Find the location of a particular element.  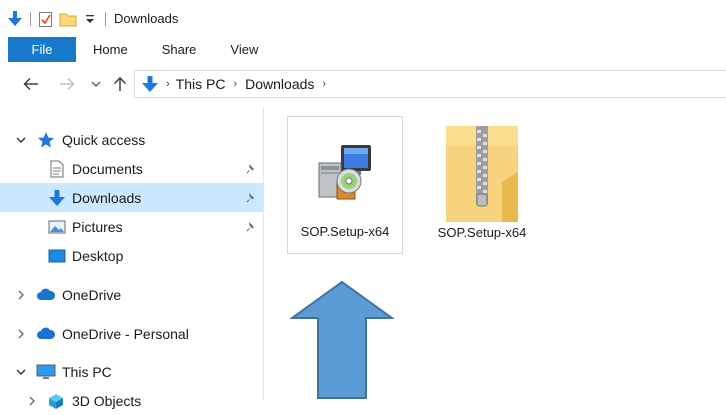

annotation-up-arrow-icon is located at coordinates (342, 339).